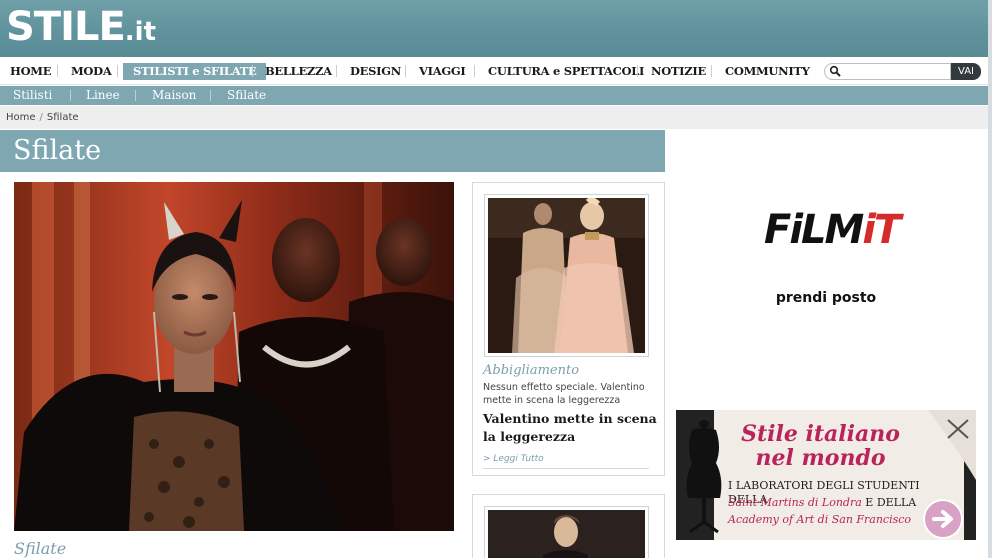 The width and height of the screenshot is (992, 558). What do you see at coordinates (832, 230) in the screenshot?
I see `film-it-logo: FiLMiT` at bounding box center [832, 230].